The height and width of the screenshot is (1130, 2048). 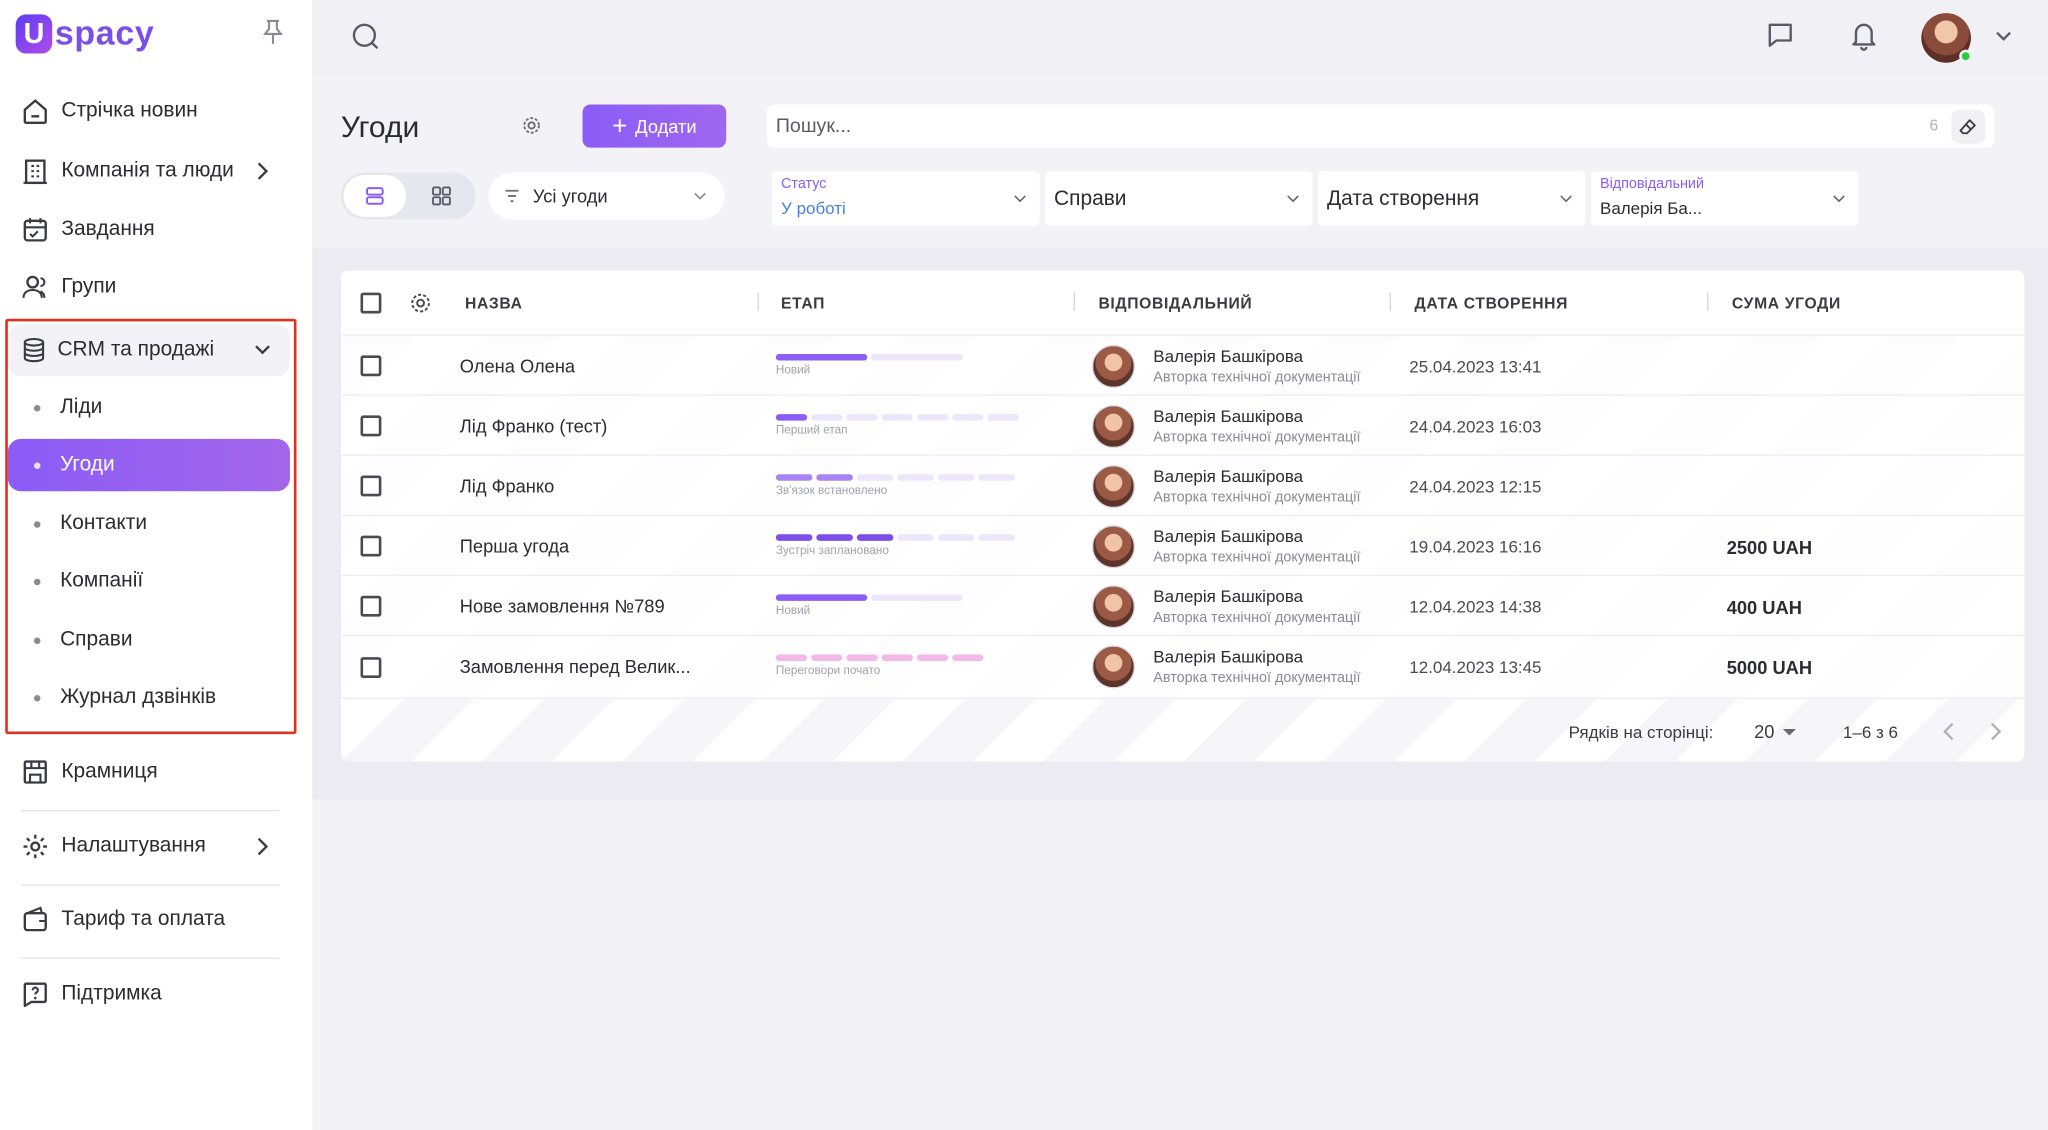 What do you see at coordinates (1492, 303) in the screenshot?
I see `column-header-created: ДАТА СТВОРЕННЯ` at bounding box center [1492, 303].